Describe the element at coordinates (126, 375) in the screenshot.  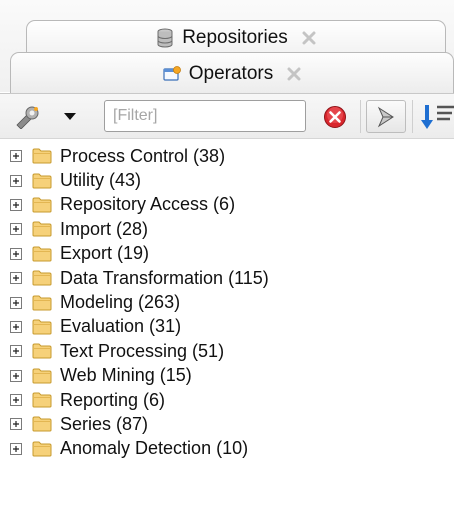
I see `tree-row-label: Web Mining (15)` at that location.